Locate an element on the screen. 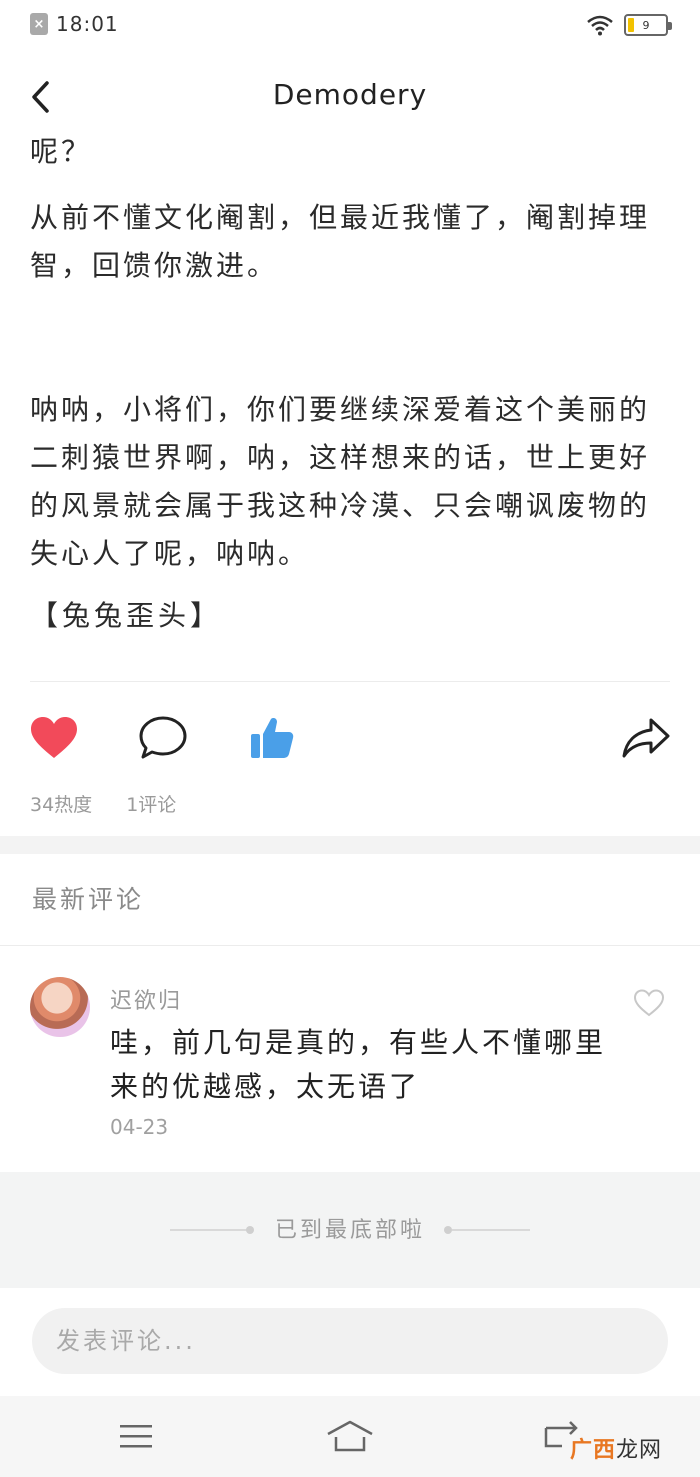  status-left: × 18:01 is located at coordinates (74, 24).